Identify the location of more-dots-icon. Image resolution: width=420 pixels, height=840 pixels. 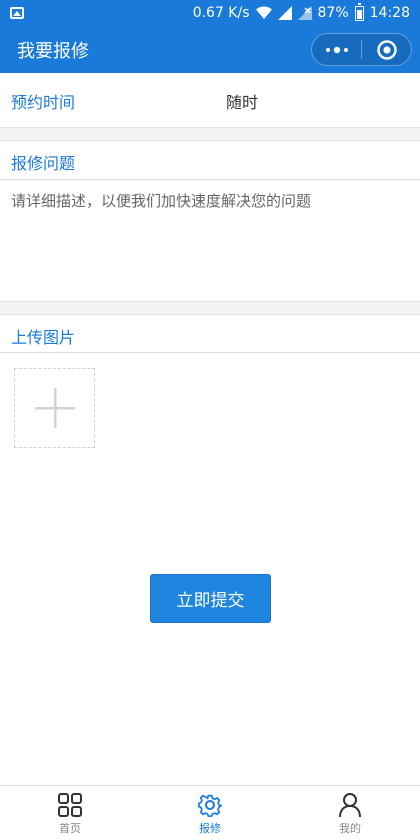
(336, 49).